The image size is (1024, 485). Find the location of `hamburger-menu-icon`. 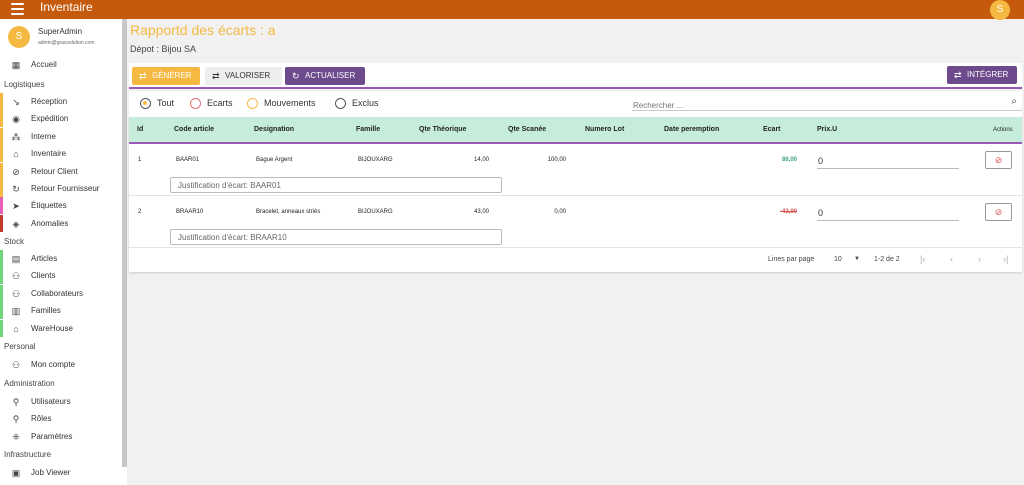

hamburger-menu-icon is located at coordinates (17, 9).